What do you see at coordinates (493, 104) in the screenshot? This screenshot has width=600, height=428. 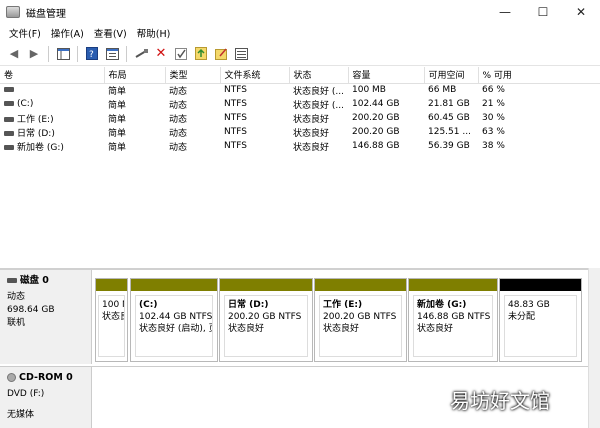 I see `percent-free-cell: 21 %` at bounding box center [493, 104].